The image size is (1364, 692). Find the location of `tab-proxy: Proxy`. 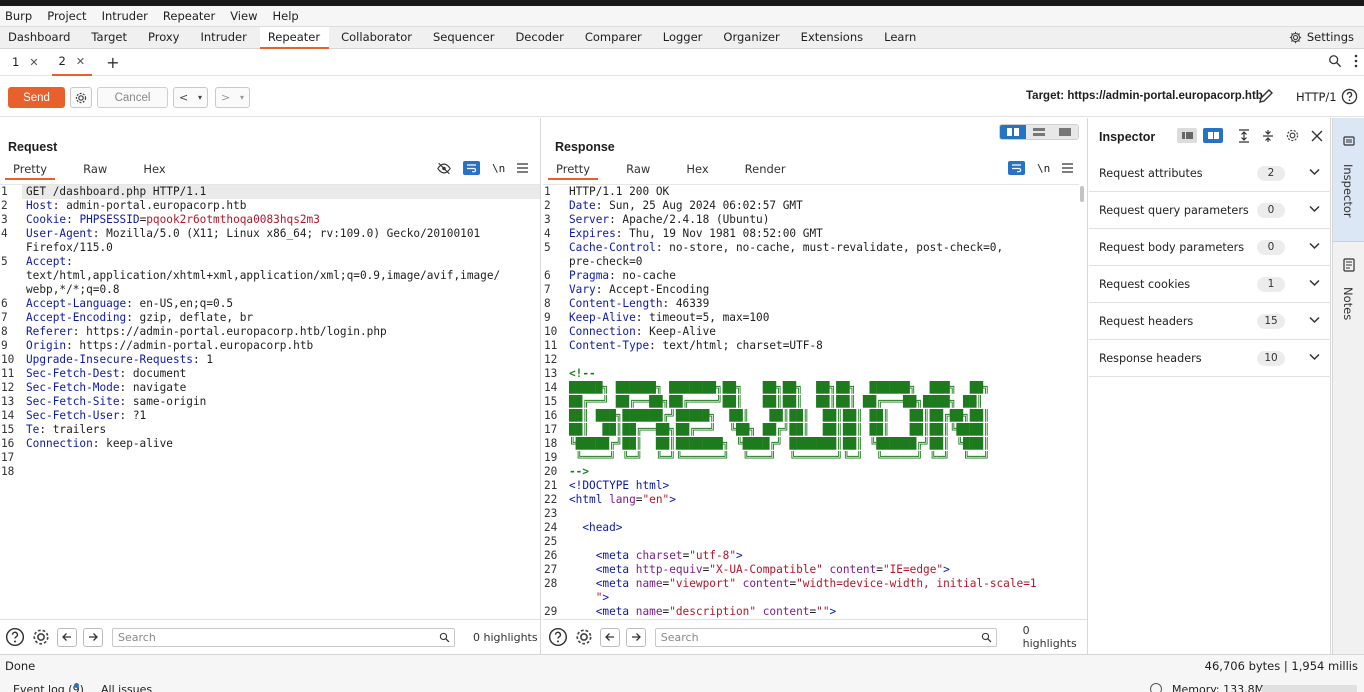

tab-proxy: Proxy is located at coordinates (164, 38).